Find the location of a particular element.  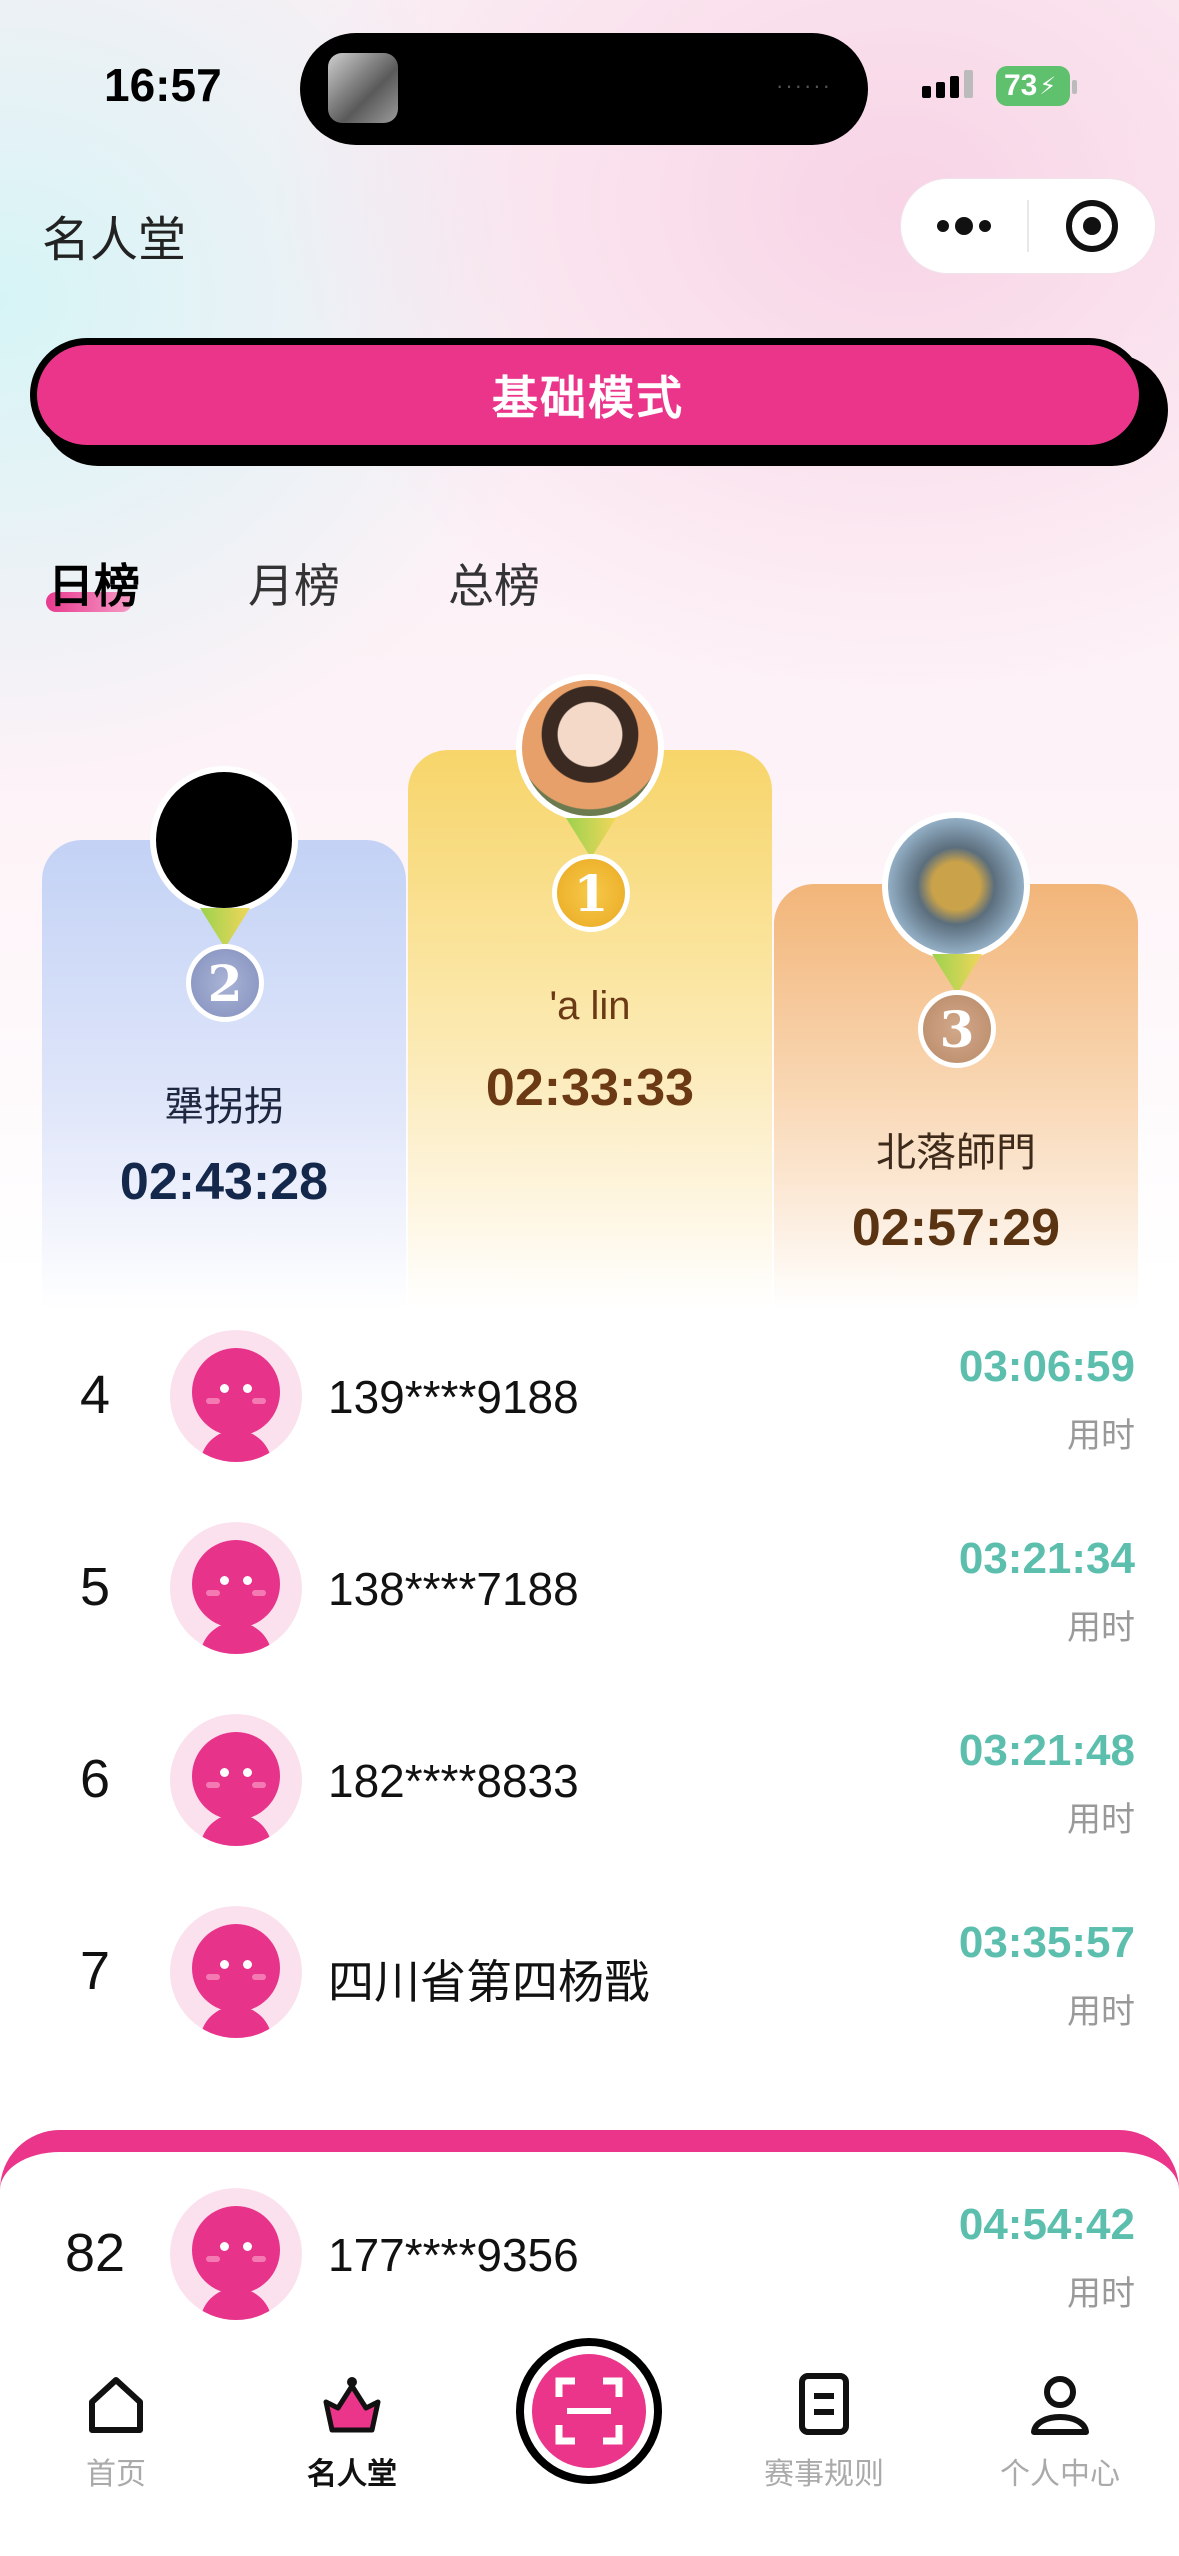

user-time: 03:06:59 is located at coordinates (1046, 1366).